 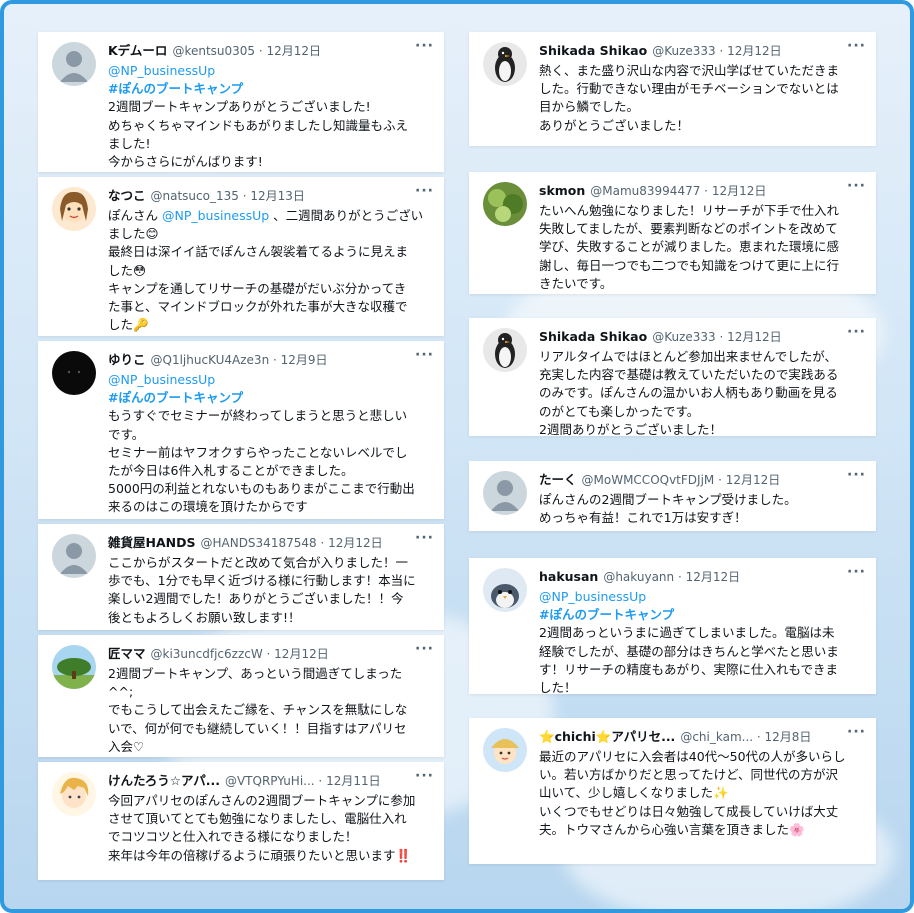 What do you see at coordinates (210, 360) in the screenshot?
I see `handle-text: @Q1ljhucKU4Aze3n` at bounding box center [210, 360].